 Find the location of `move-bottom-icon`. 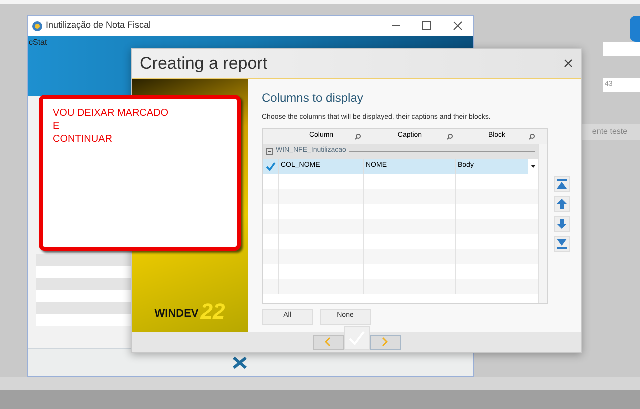

move-bottom-icon is located at coordinates (562, 244).